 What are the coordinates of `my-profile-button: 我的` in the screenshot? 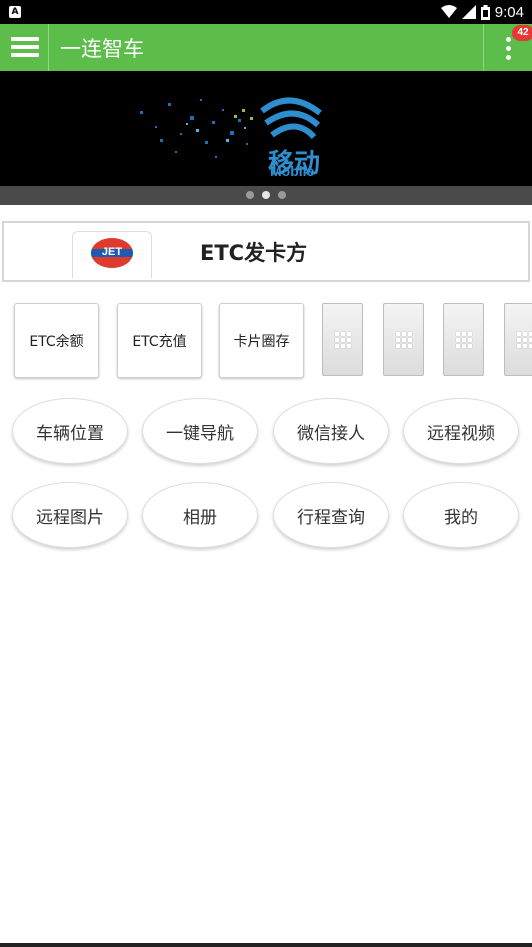 It's located at (461, 515).